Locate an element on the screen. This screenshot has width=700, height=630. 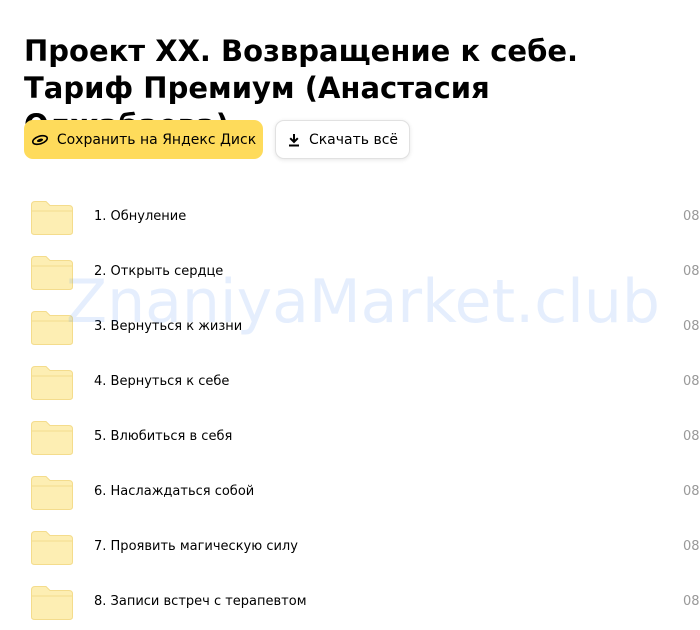
folder-name: 5. Влюбиться в себя is located at coordinates (163, 436).